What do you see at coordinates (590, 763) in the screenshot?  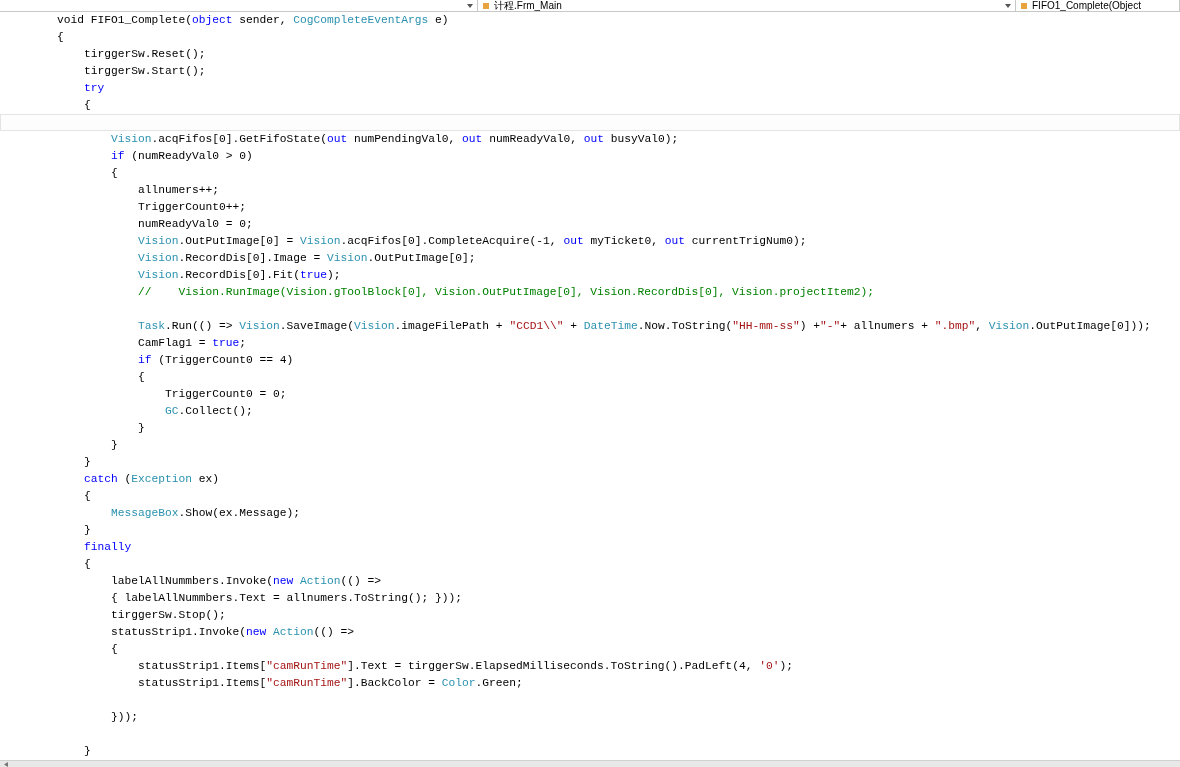 I see `horizontal-scrollbar` at bounding box center [590, 763].